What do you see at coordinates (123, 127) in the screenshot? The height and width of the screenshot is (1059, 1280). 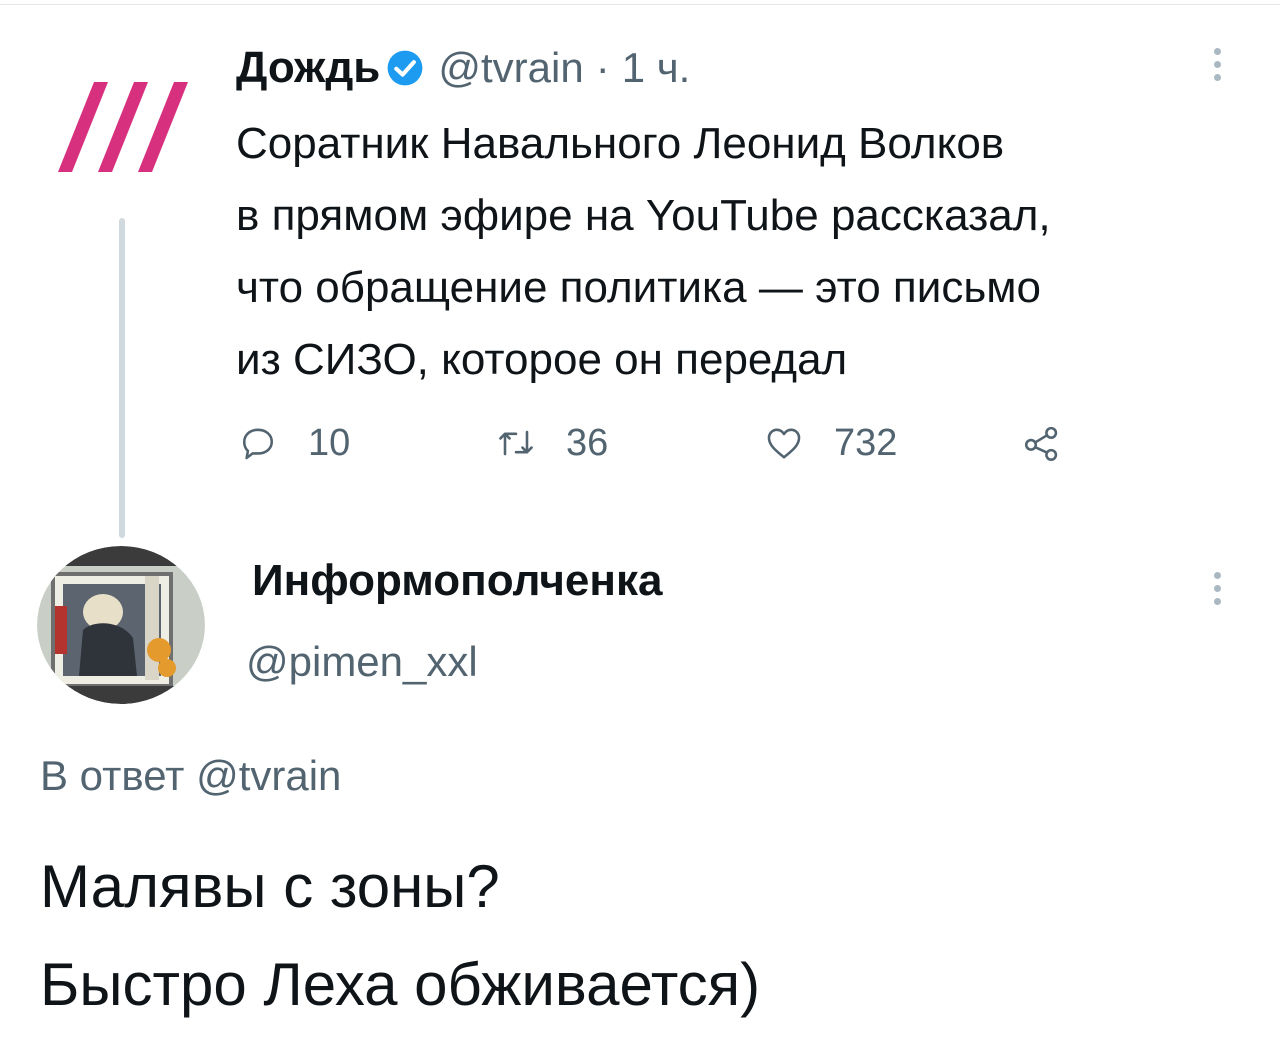 I see `tvrain-logo-icon` at bounding box center [123, 127].